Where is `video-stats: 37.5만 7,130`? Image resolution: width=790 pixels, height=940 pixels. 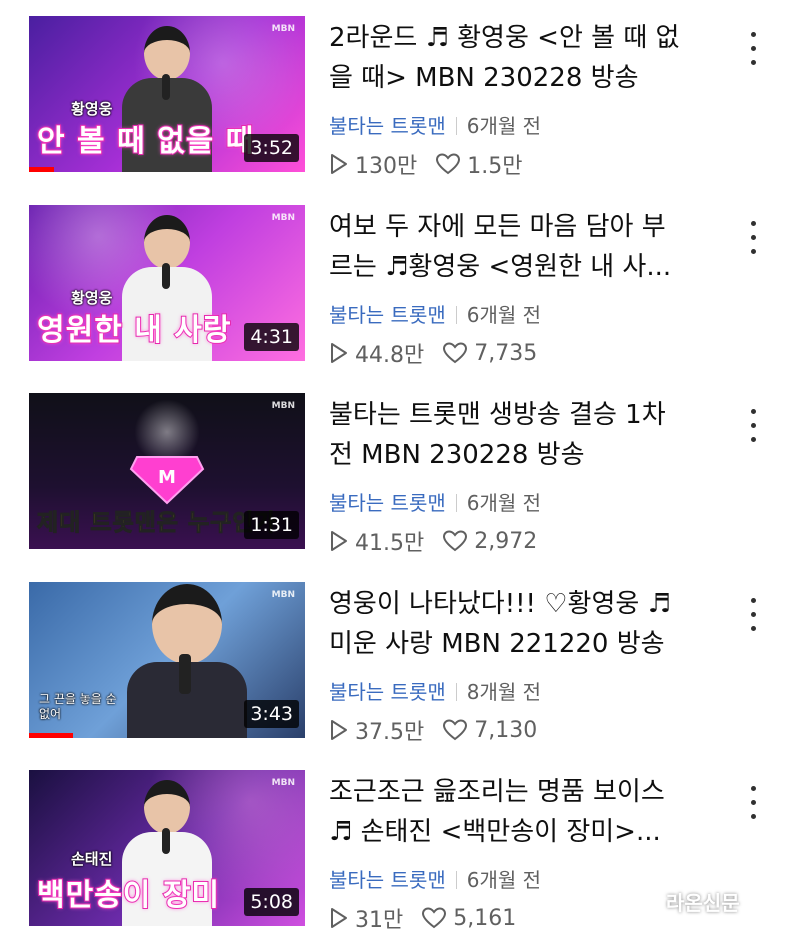 video-stats: 37.5만 7,130 is located at coordinates (433, 730).